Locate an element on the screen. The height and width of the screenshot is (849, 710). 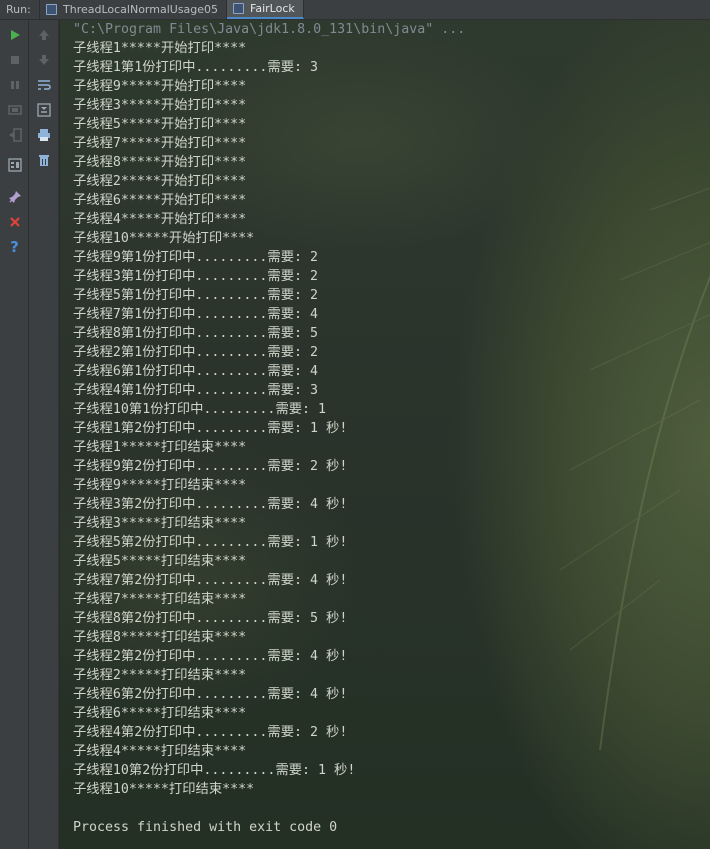
console-line: 子线程8第2份打印中.........需要: 5 秒! is located at coordinates (210, 618).